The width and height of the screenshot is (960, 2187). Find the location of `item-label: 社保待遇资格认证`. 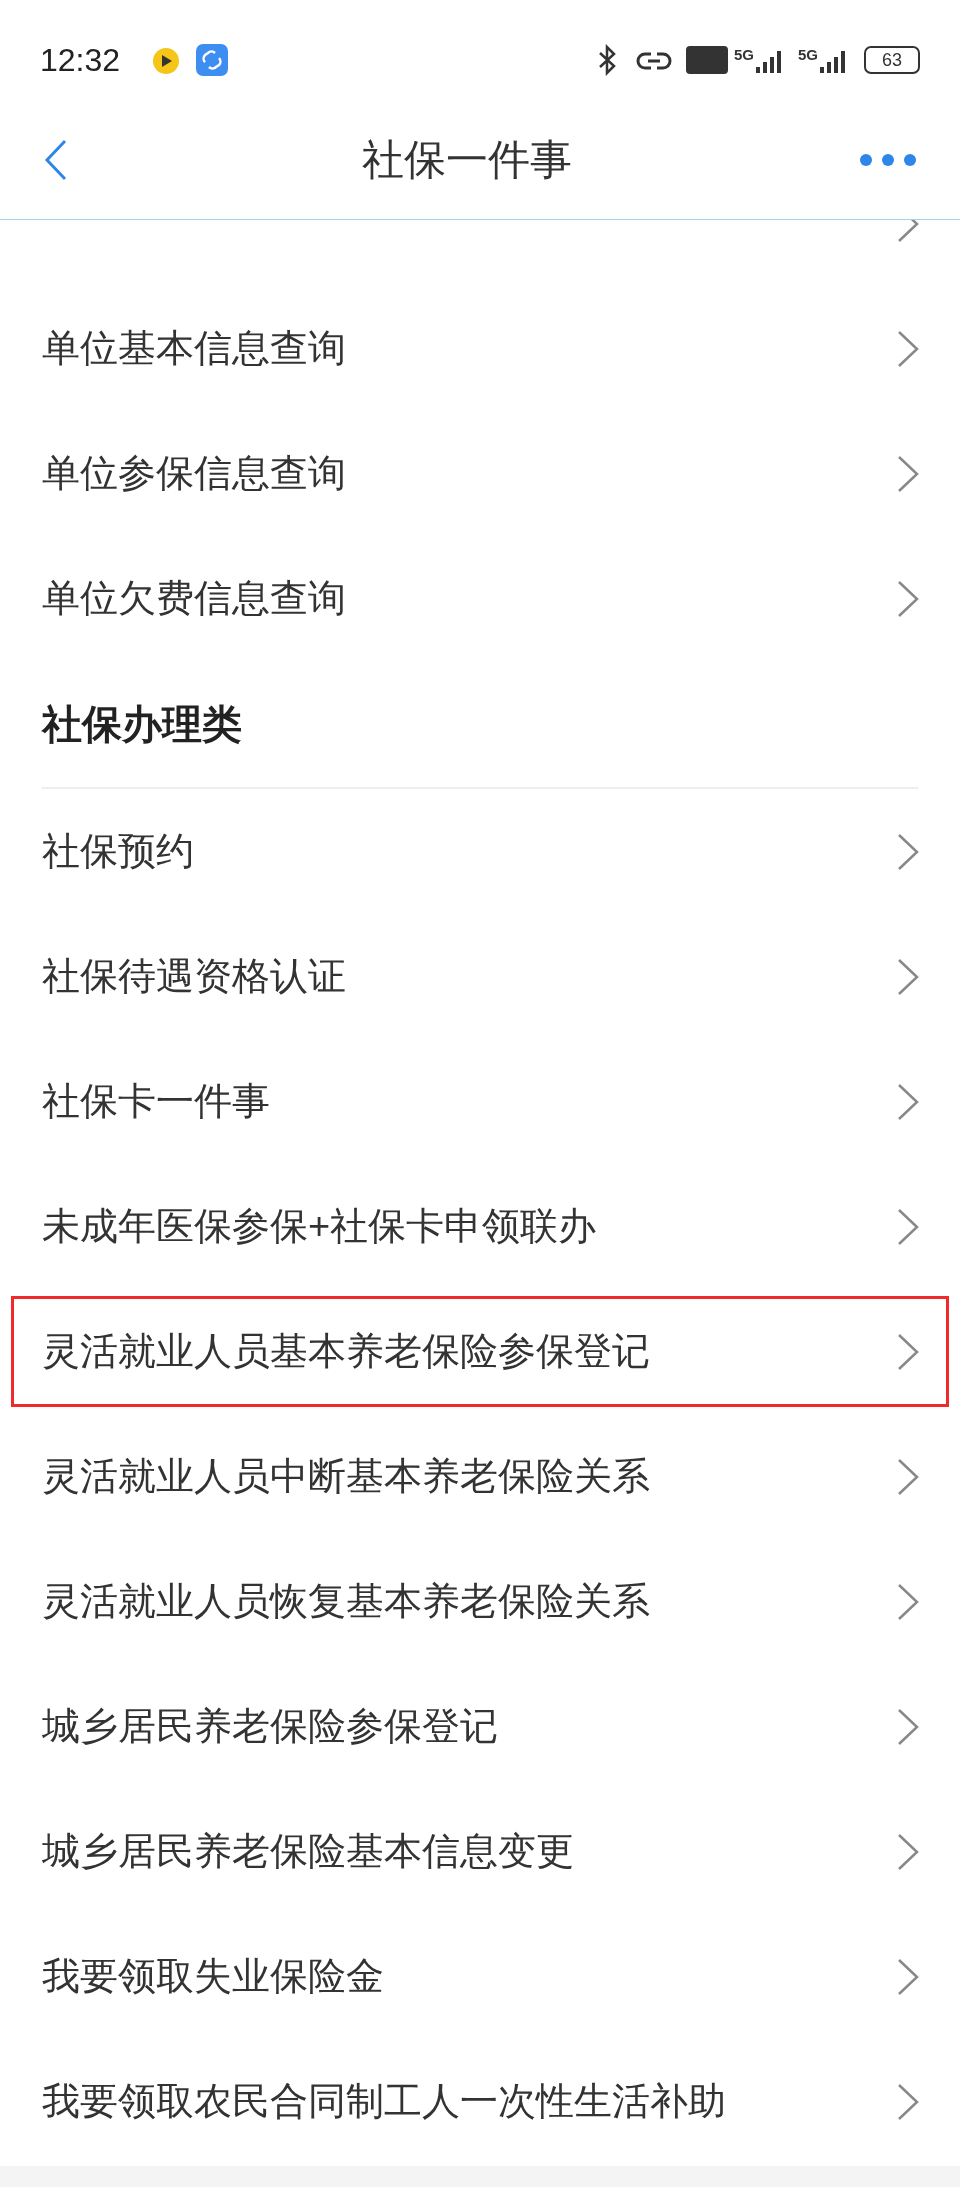

item-label: 社保待遇资格认证 is located at coordinates (194, 976).